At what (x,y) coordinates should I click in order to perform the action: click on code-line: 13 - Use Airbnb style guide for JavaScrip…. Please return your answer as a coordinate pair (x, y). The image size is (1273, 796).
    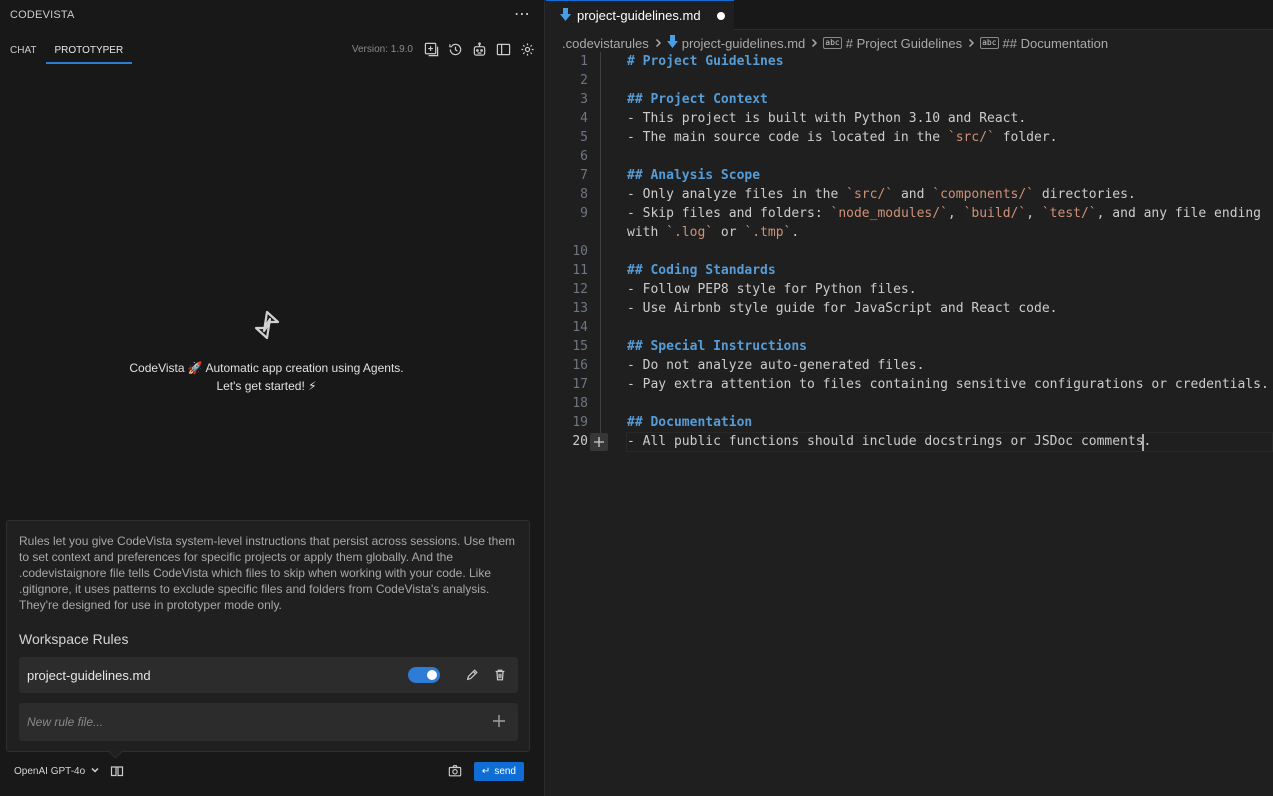
    Looking at the image, I should click on (909, 308).